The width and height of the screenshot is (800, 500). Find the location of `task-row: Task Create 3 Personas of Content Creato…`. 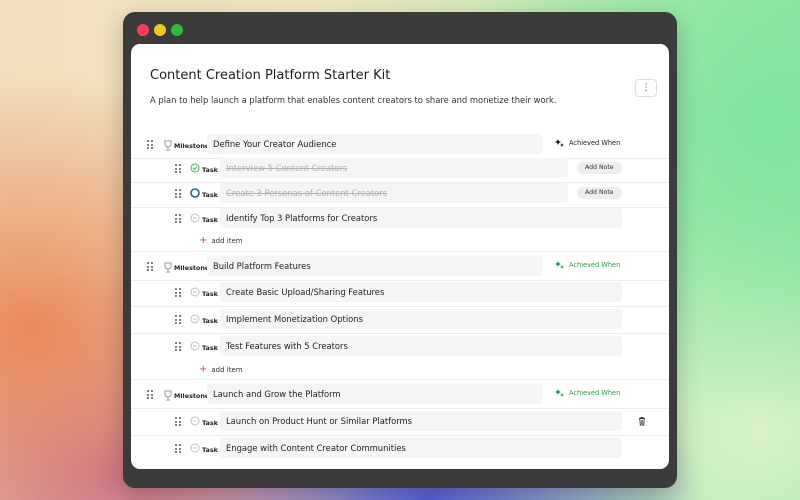

task-row: Task Create 3 Personas of Content Creato… is located at coordinates (400, 195).